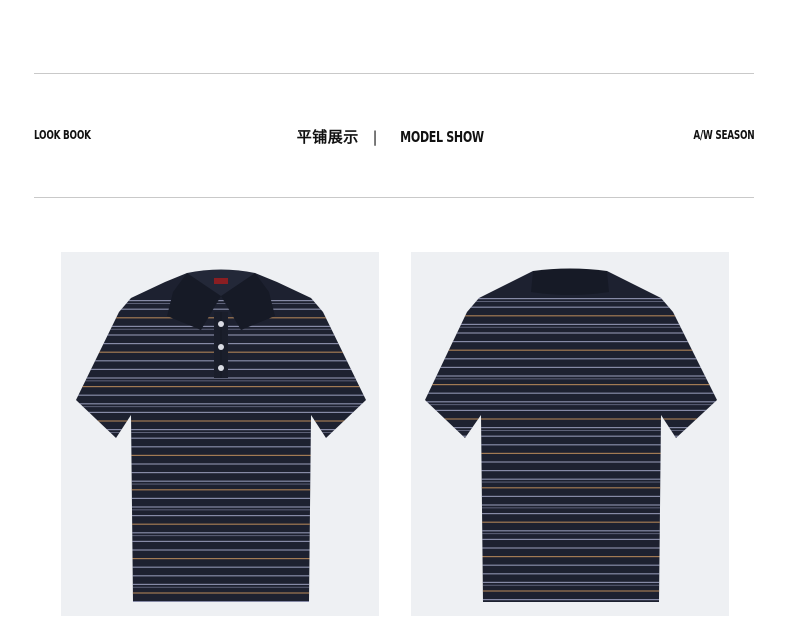 The height and width of the screenshot is (625, 790). Describe the element at coordinates (327, 137) in the screenshot. I see `title-chinese: 平铺展示` at that location.